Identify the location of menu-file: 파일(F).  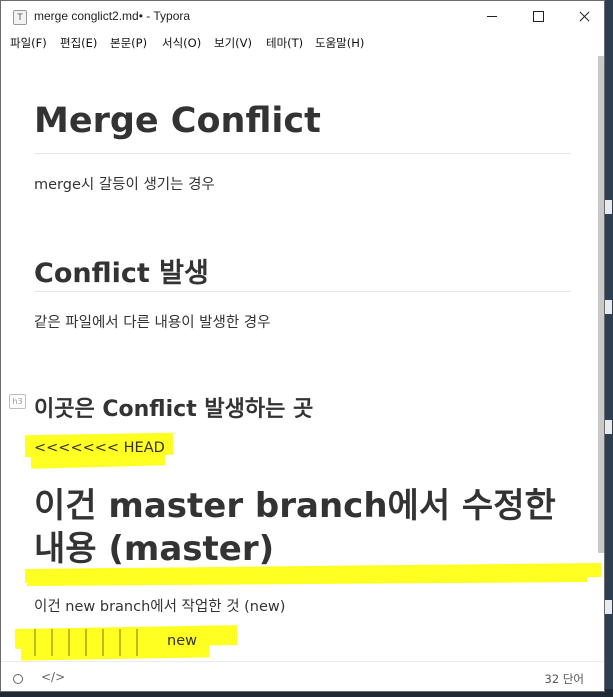
(28, 43).